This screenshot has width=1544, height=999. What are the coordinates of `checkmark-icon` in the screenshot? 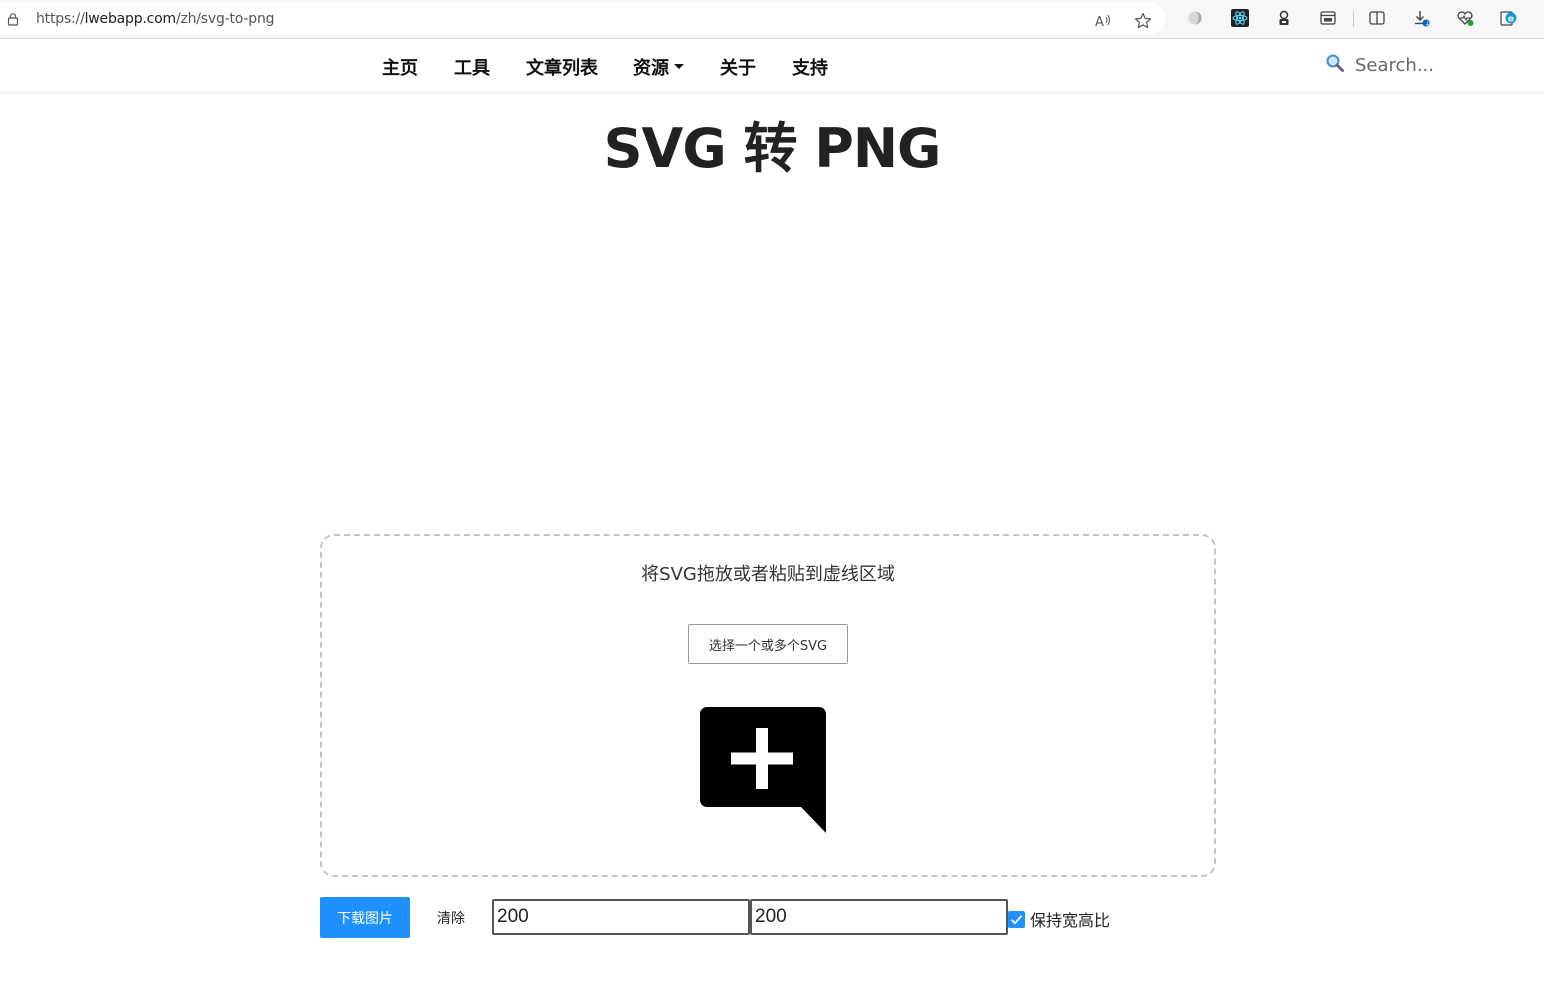 It's located at (1016, 919).